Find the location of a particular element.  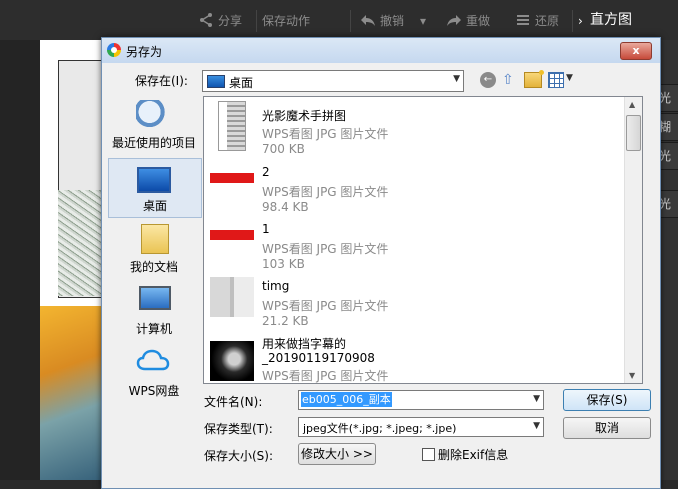

save-in-value: 桌面 is located at coordinates (241, 83).